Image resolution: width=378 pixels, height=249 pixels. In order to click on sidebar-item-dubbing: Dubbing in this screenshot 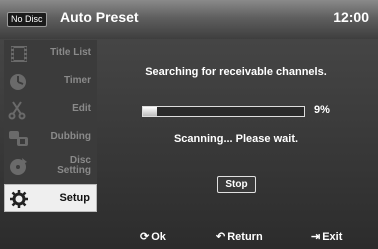, I will do `click(50, 138)`.